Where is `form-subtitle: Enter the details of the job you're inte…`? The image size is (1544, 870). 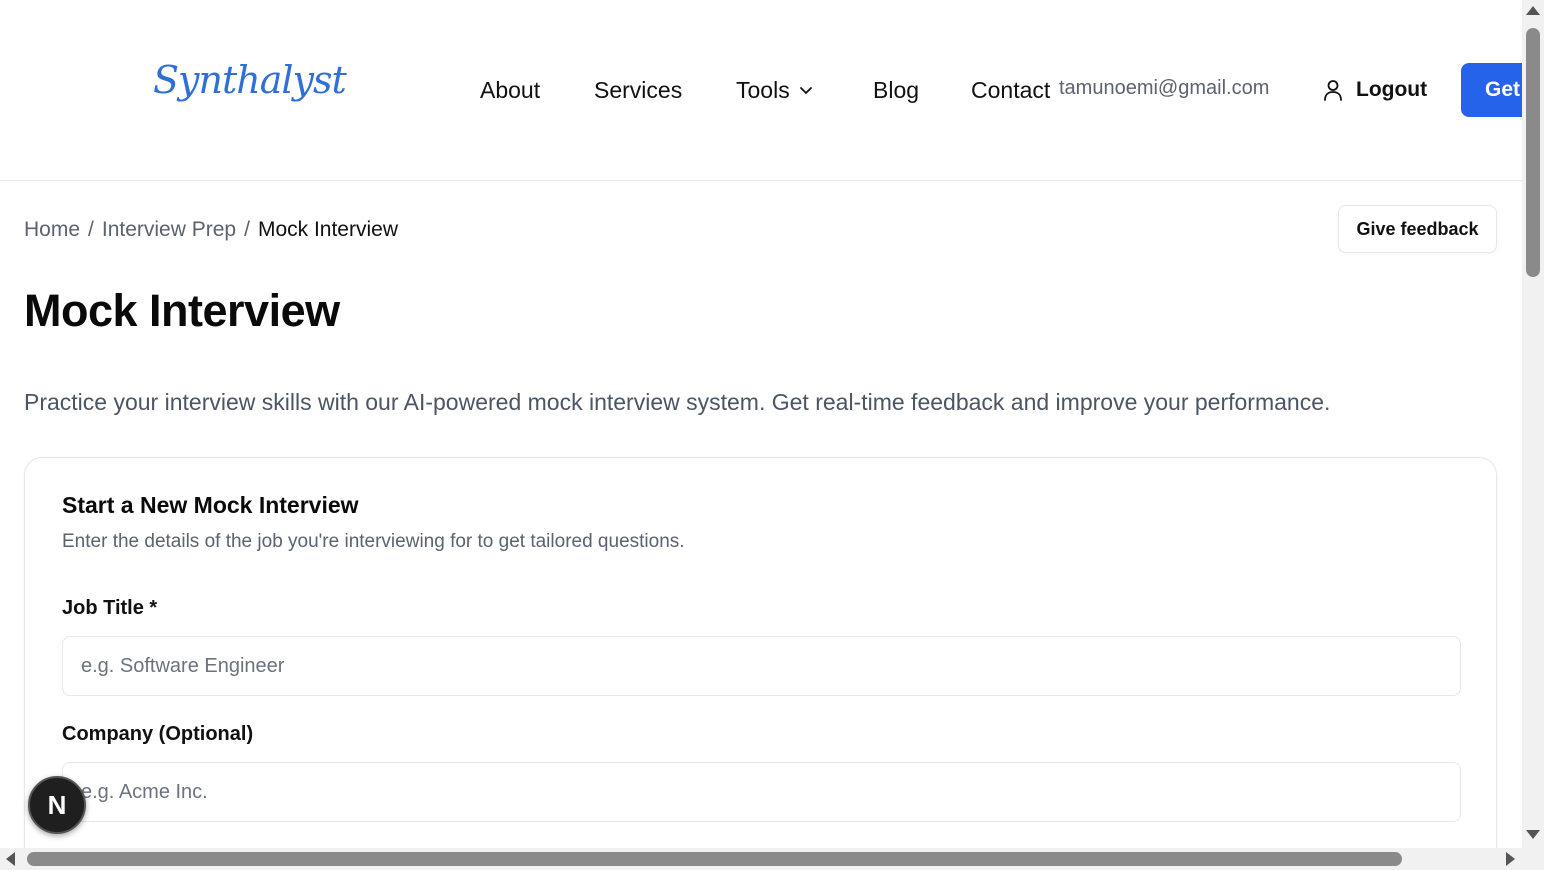
form-subtitle: Enter the details of the job you're inte… is located at coordinates (373, 541).